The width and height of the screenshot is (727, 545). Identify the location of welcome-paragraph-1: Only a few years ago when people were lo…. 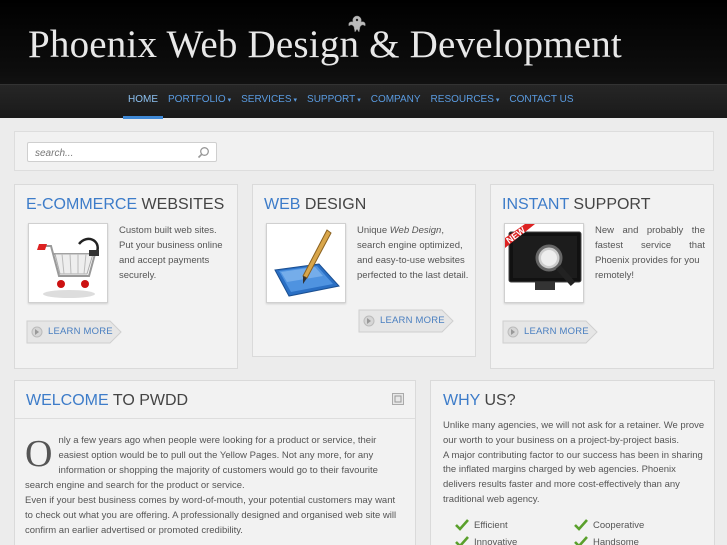
(215, 463).